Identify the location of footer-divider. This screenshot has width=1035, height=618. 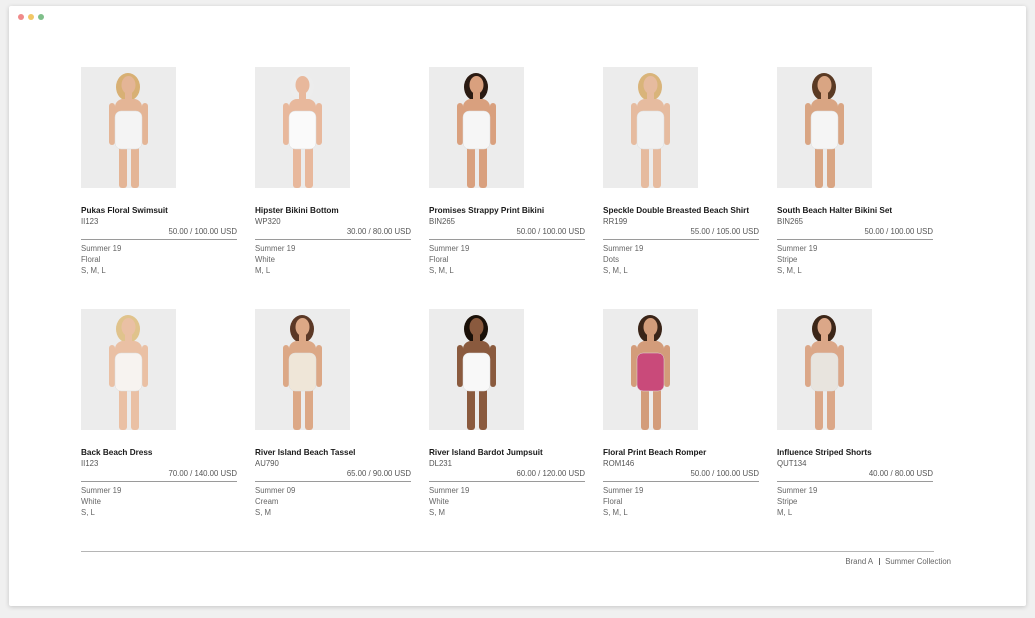
(507, 551).